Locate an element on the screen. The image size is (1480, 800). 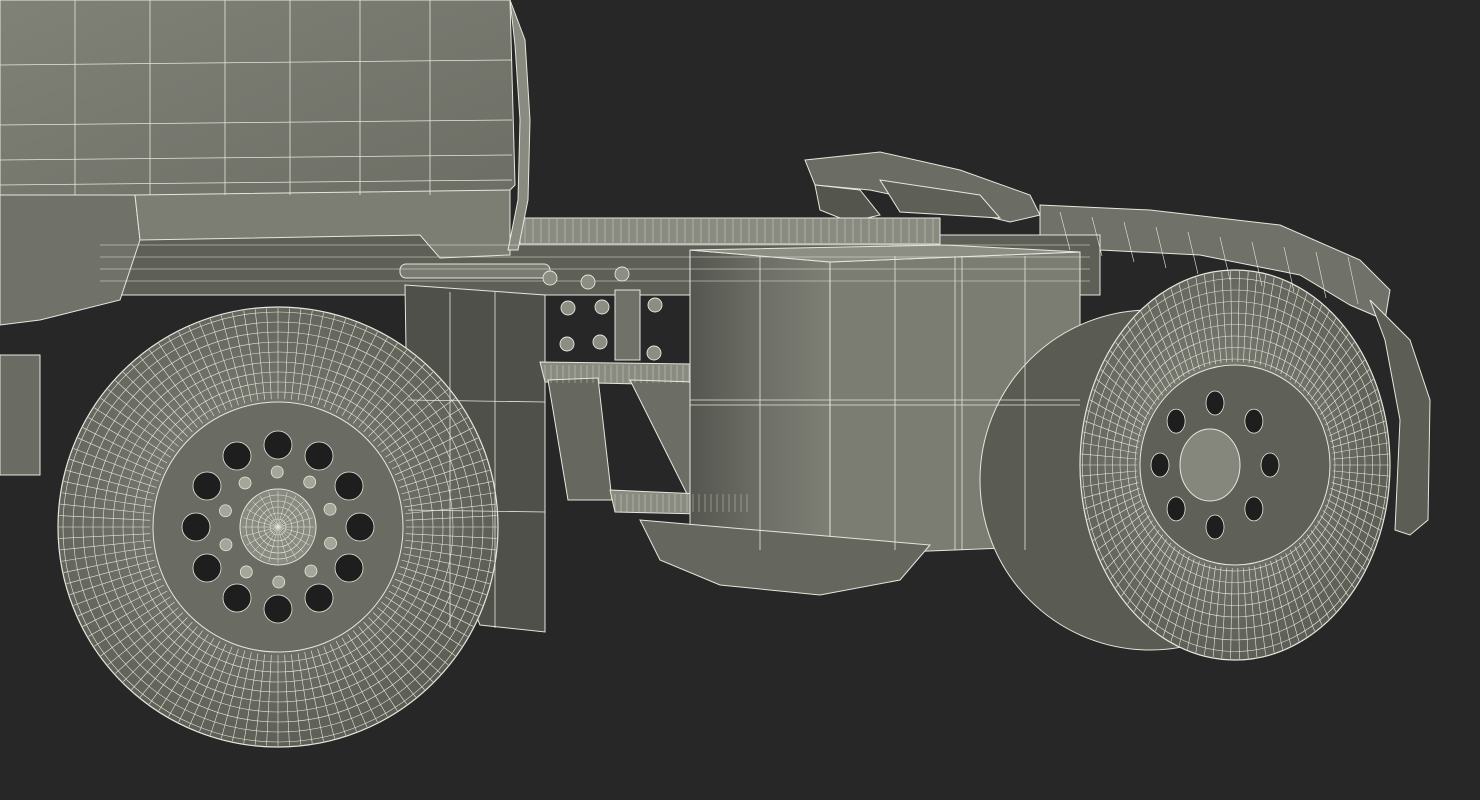
front-hub is located at coordinates (278, 527).